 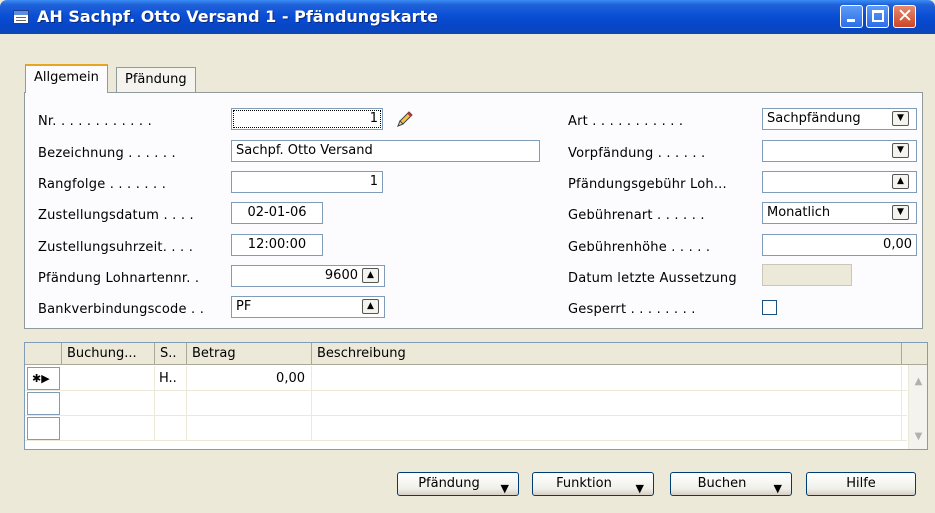 What do you see at coordinates (639, 247) in the screenshot?
I see `label-gebuehrenhoehe: Gebührenhöhe . . . . .` at bounding box center [639, 247].